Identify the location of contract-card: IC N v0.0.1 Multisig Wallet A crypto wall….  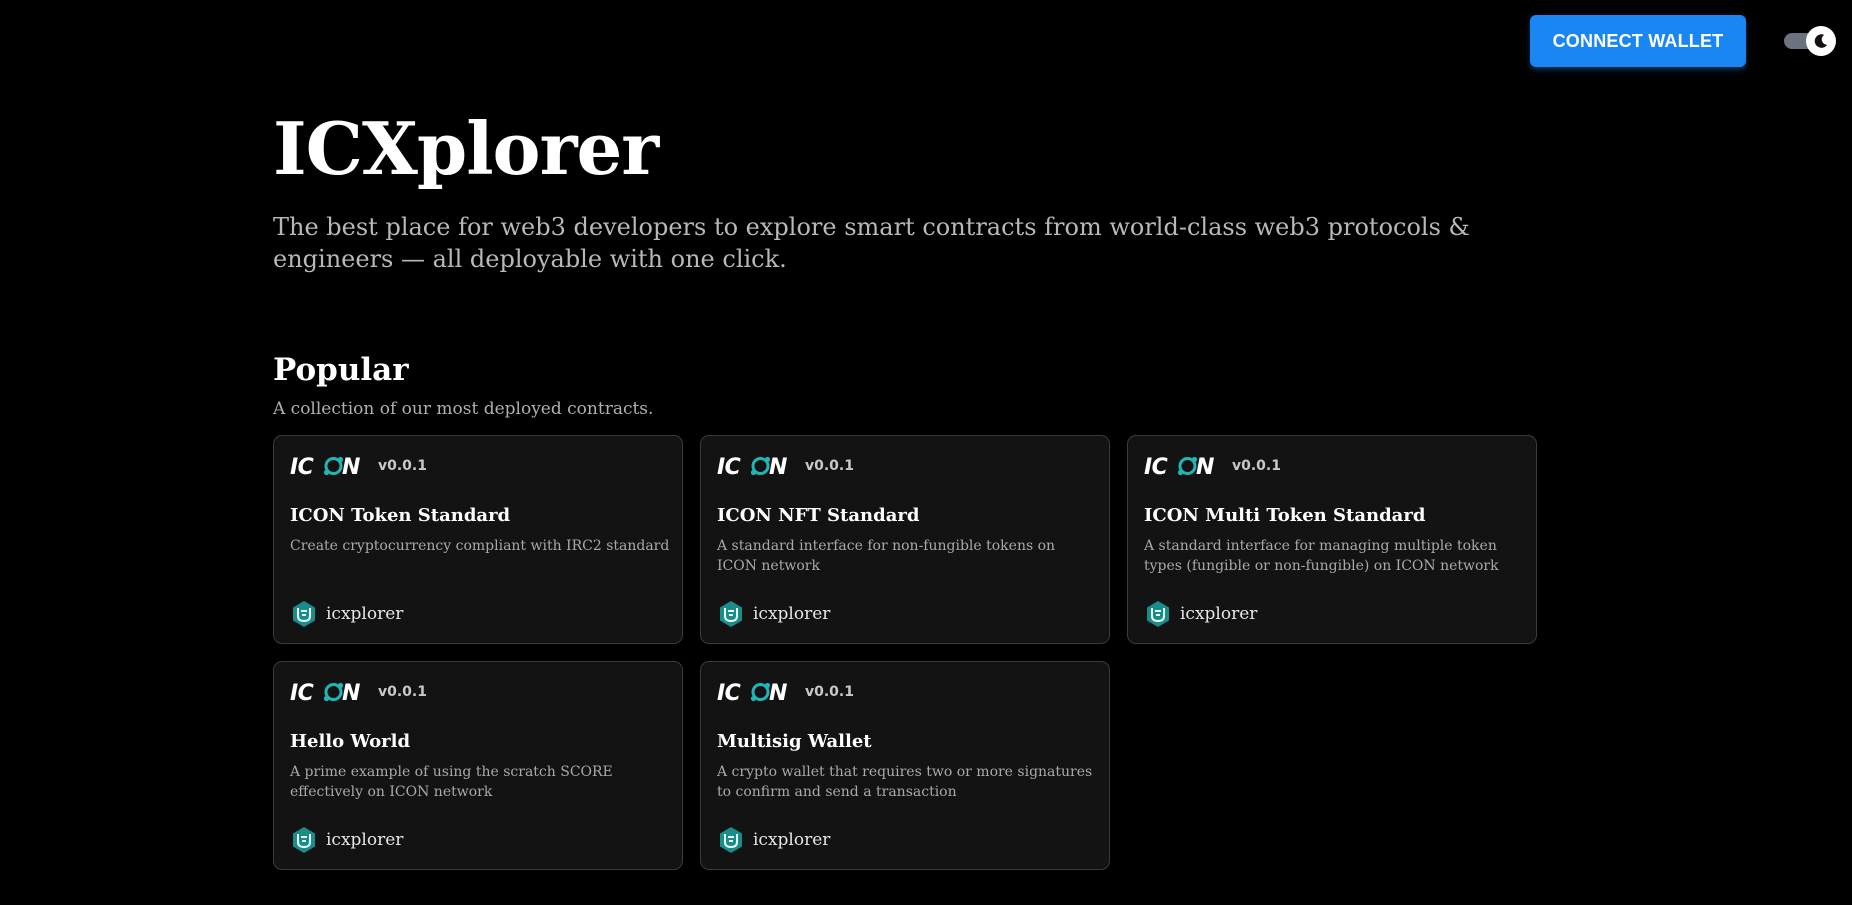
(905, 765).